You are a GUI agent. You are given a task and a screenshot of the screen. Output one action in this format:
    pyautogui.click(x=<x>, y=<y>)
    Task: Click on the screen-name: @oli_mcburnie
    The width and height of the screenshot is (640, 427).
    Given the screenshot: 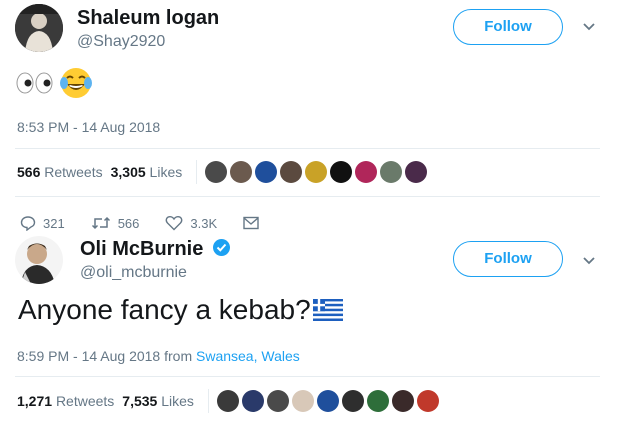 What is the action you would take?
    pyautogui.click(x=133, y=273)
    